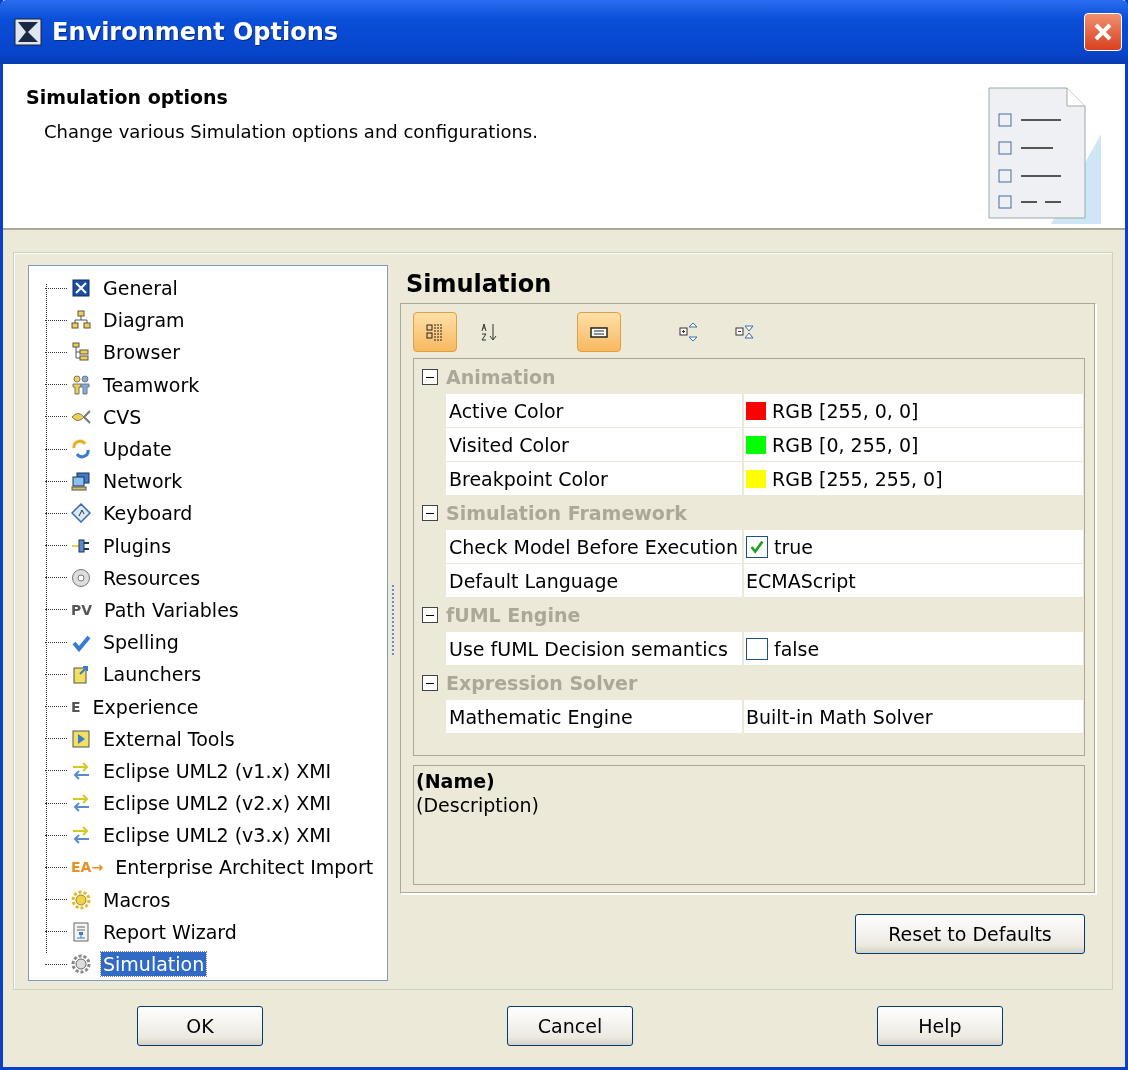 The image size is (1128, 1070). I want to click on ok-button: OK, so click(200, 1026).